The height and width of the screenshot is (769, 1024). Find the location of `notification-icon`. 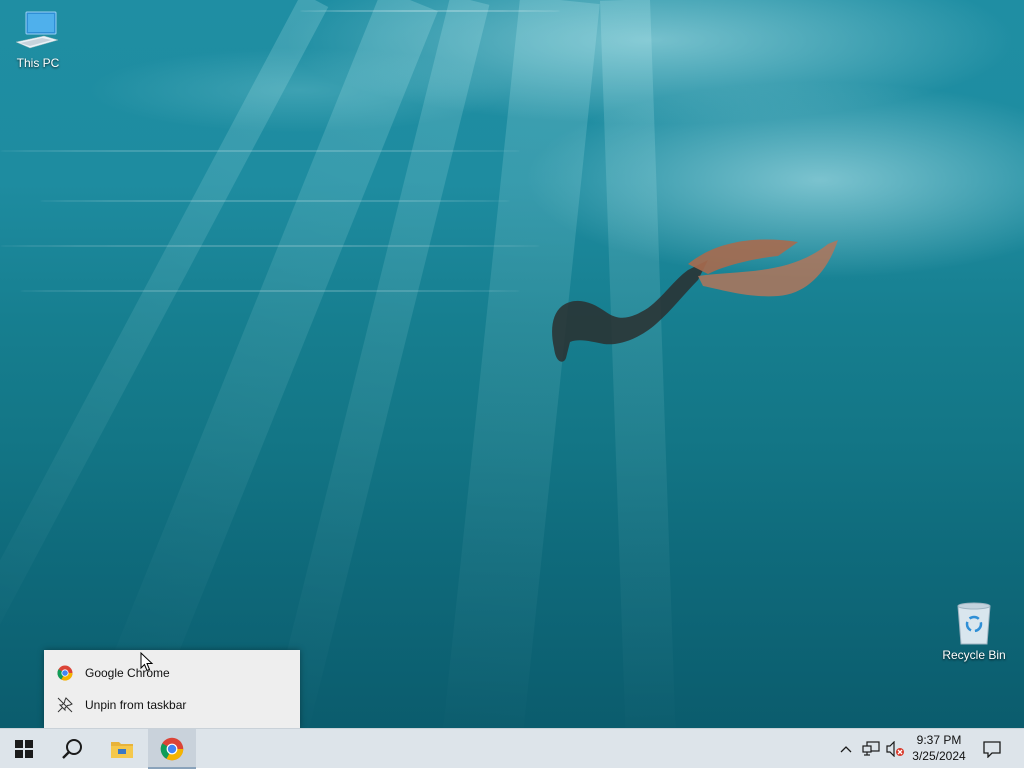

notification-icon is located at coordinates (992, 749).